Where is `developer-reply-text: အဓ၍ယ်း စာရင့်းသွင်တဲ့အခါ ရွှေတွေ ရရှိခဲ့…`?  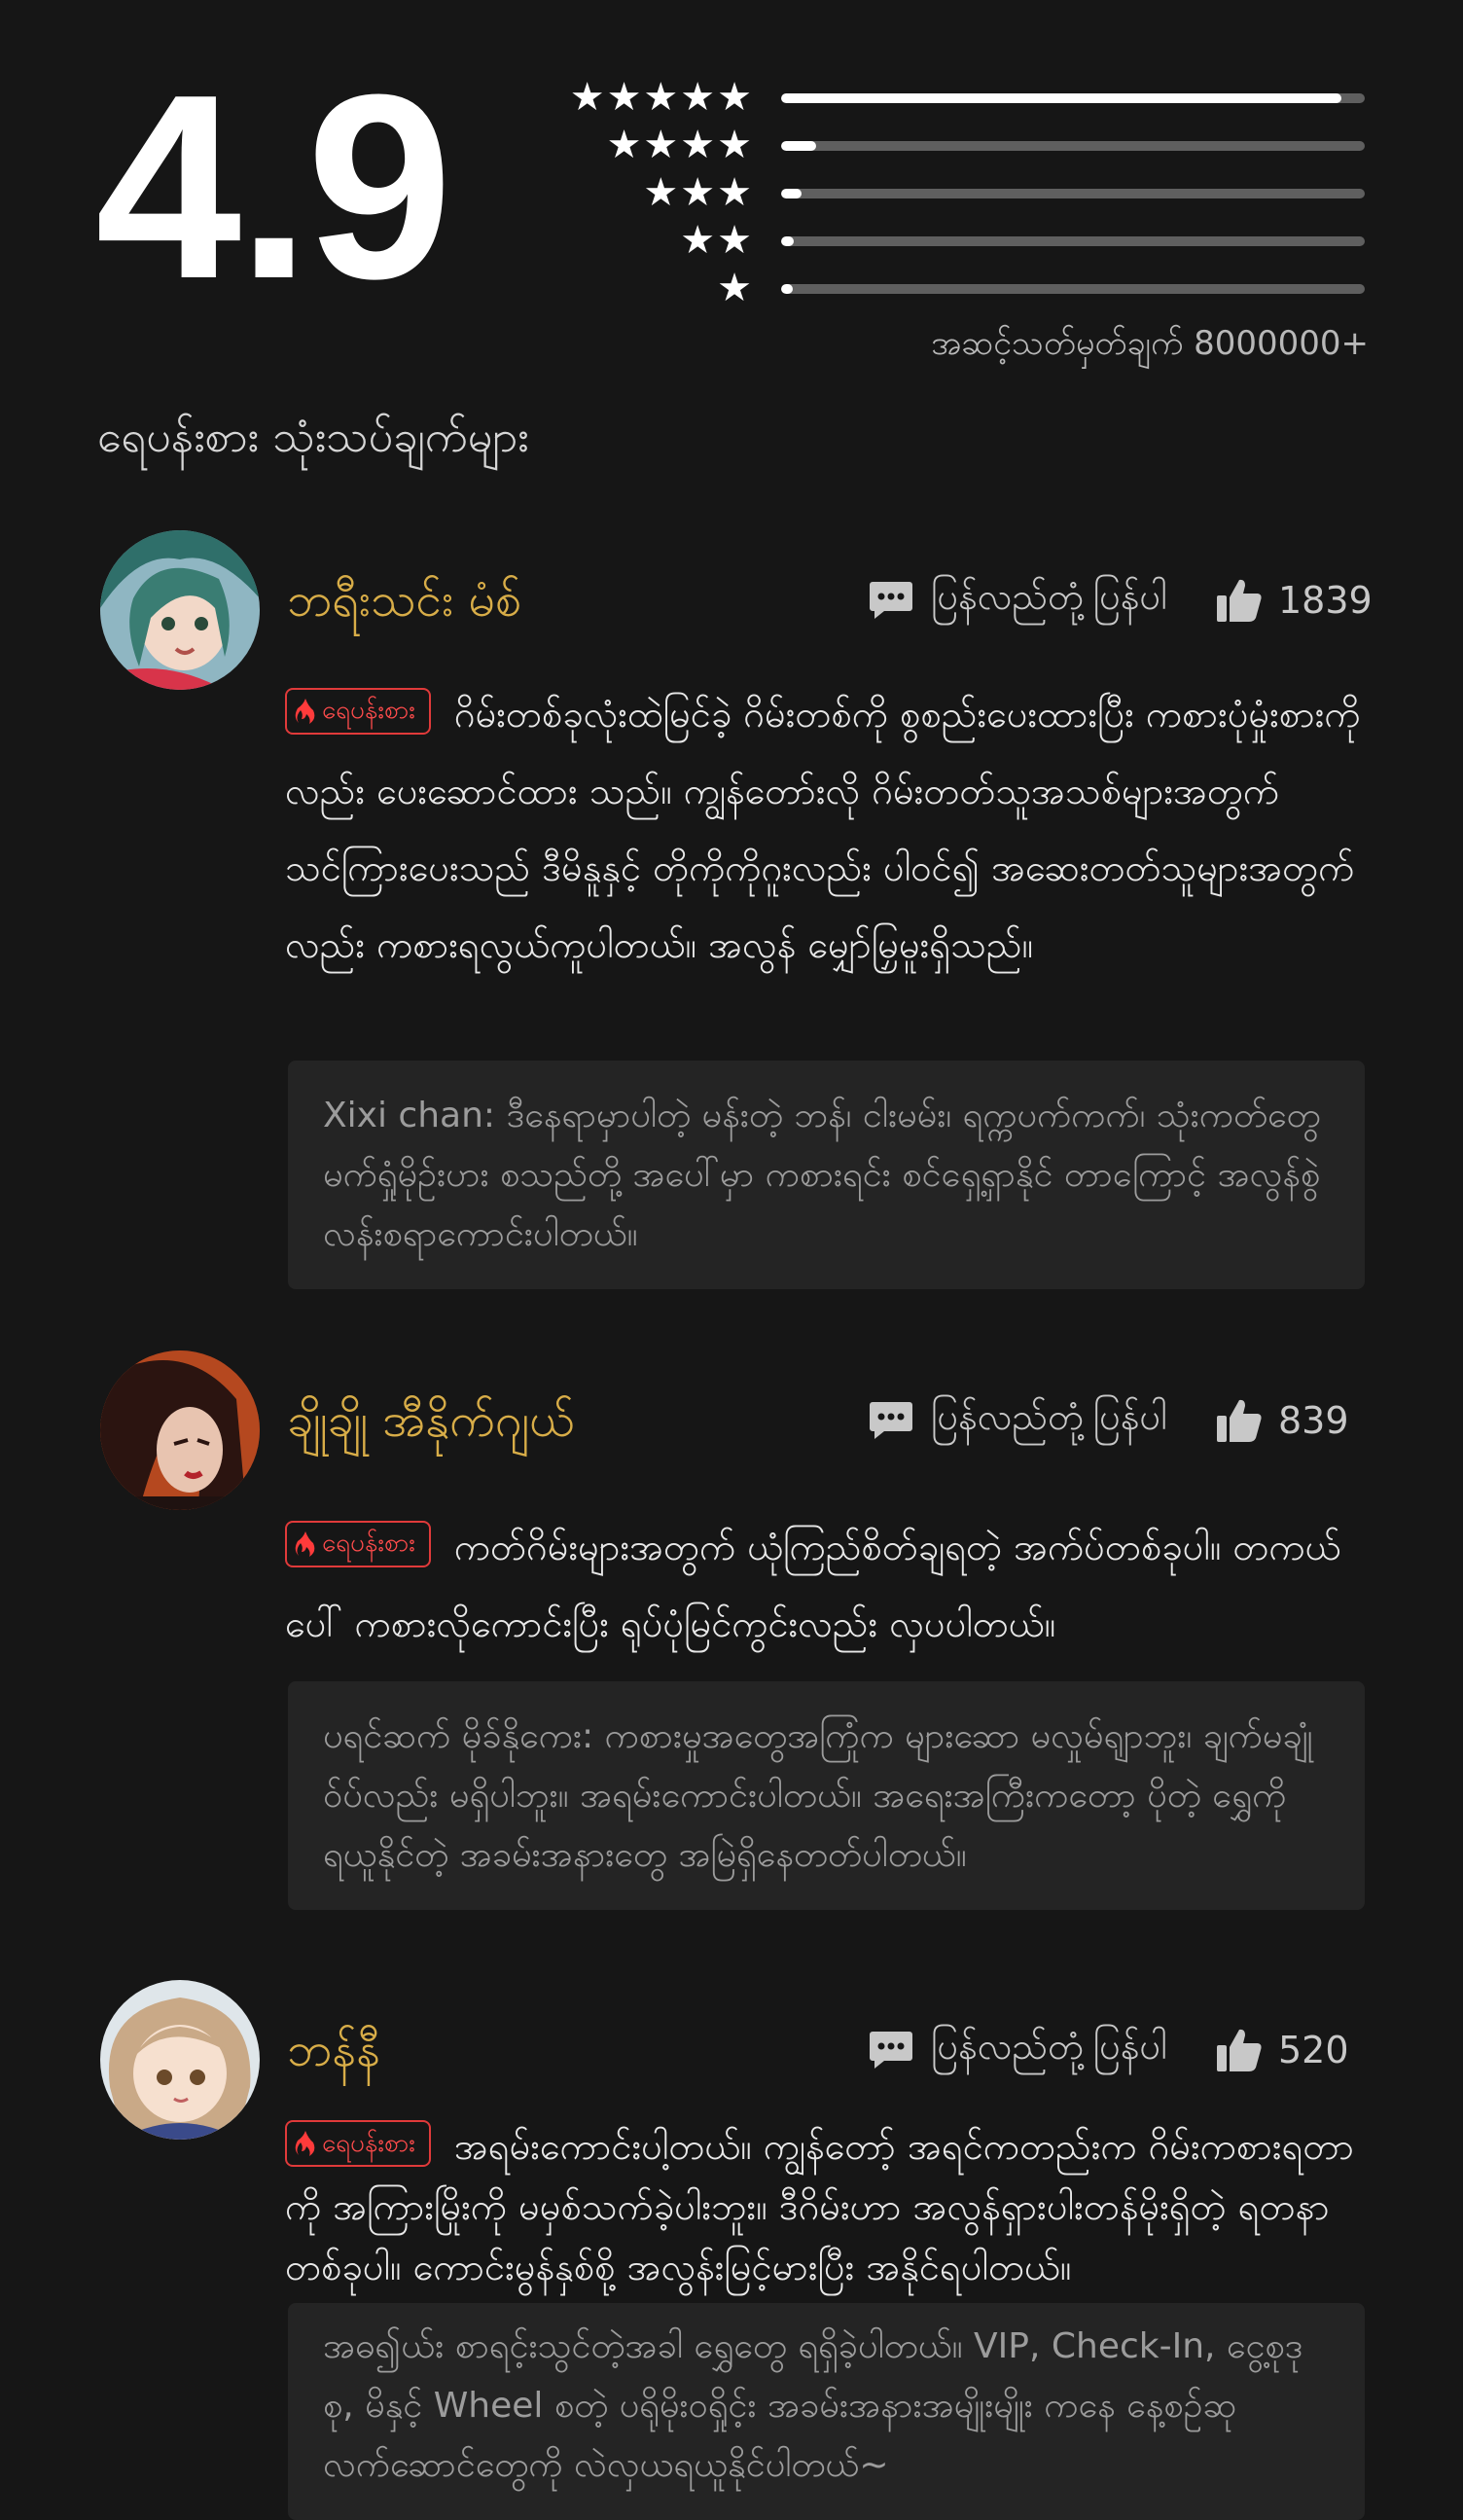
developer-reply-text: အဓ၍ယ်း စာရင့်းသွင်တဲ့အခါ ရွှေတွေ ရရှိခဲ့… is located at coordinates (813, 2405).